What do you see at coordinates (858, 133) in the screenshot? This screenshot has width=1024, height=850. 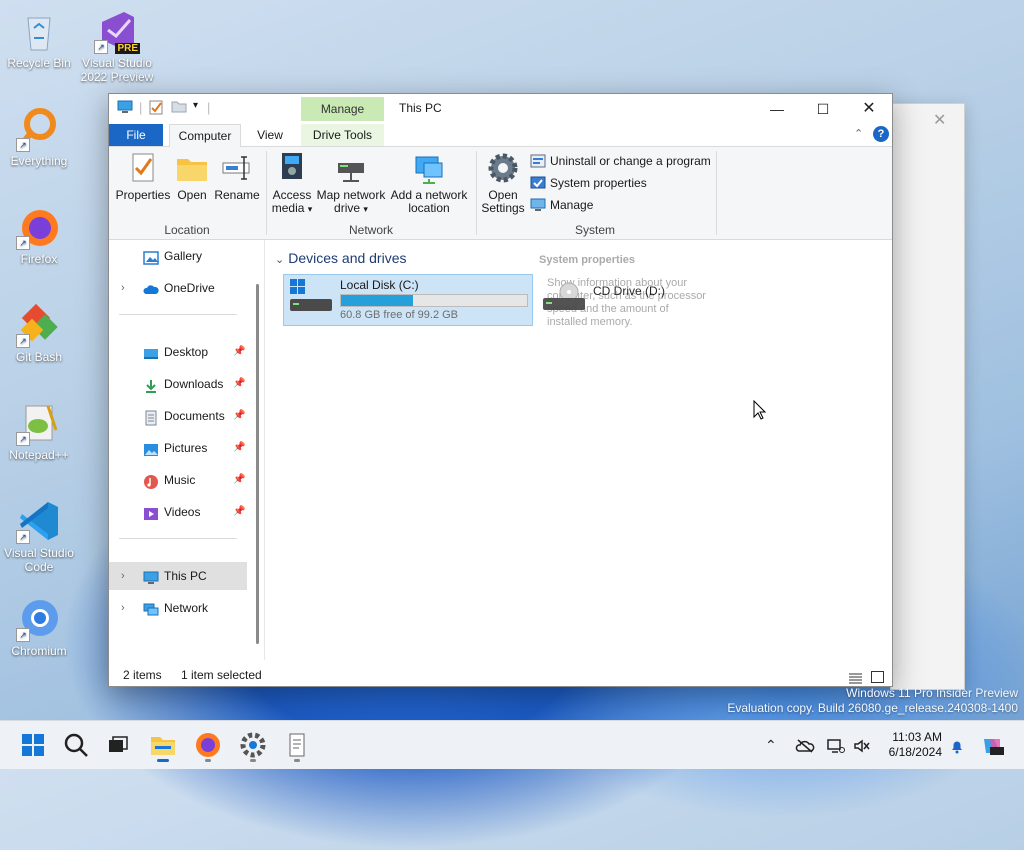 I see `collapse-ribbon-icon: ⌃` at bounding box center [858, 133].